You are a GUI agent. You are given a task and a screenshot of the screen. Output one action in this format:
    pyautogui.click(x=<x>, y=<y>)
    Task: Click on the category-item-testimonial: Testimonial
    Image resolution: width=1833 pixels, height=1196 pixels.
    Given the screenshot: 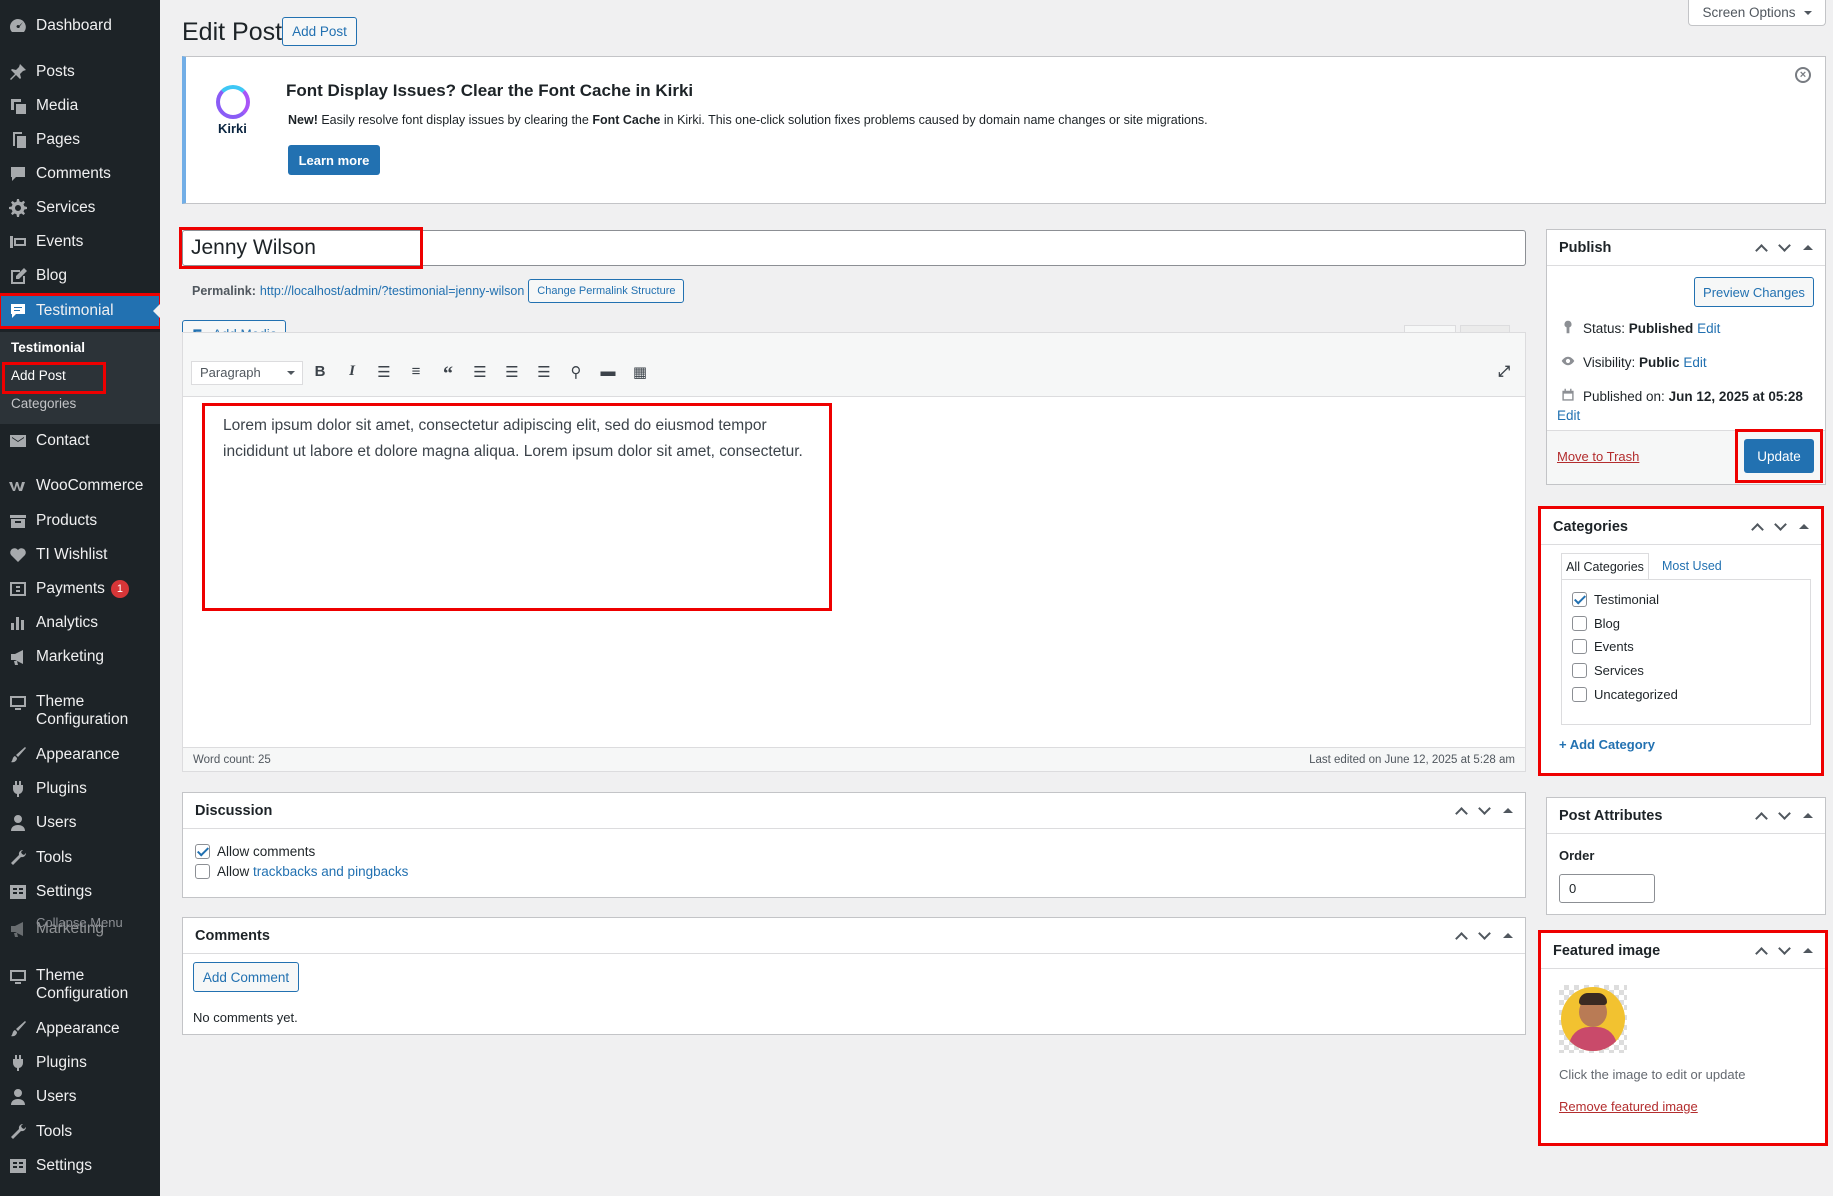 What is the action you would take?
    pyautogui.click(x=1615, y=599)
    